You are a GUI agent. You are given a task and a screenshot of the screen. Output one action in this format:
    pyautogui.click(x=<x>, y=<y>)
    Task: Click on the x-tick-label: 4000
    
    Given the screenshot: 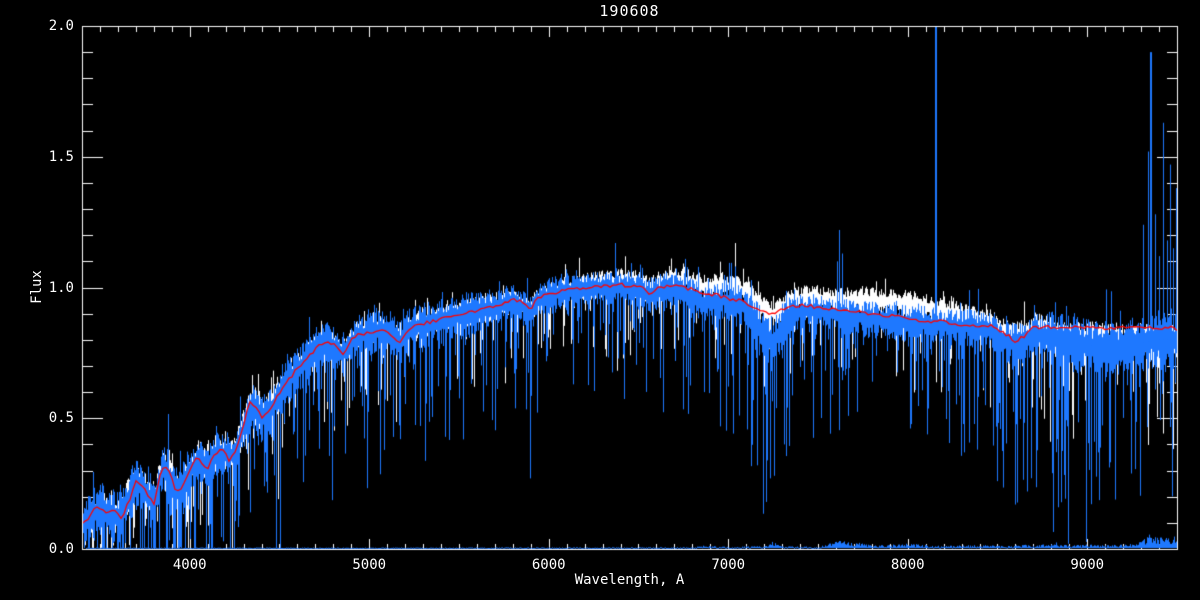 What is the action you would take?
    pyautogui.click(x=189, y=565)
    